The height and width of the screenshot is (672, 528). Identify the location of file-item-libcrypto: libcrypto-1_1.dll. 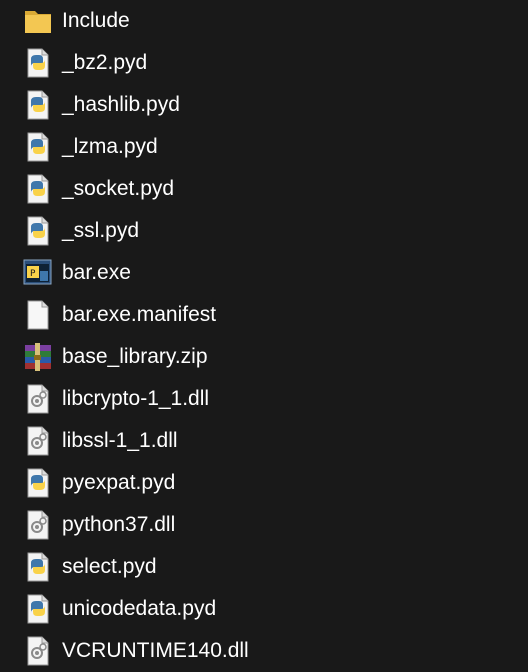
(264, 399).